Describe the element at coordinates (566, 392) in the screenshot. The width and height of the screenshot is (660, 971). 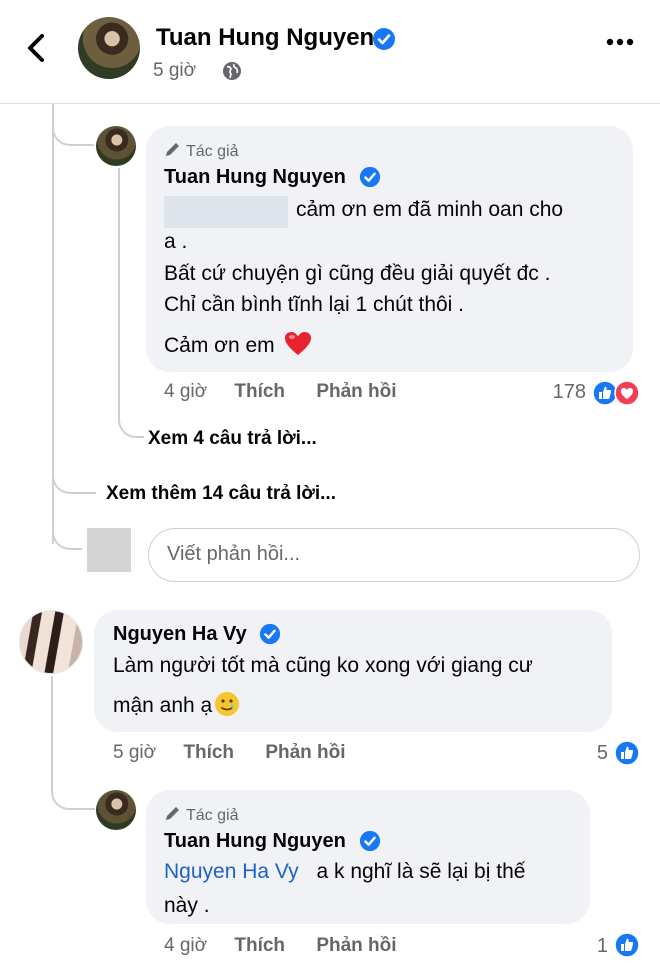
I see `reaction-count: 178` at that location.